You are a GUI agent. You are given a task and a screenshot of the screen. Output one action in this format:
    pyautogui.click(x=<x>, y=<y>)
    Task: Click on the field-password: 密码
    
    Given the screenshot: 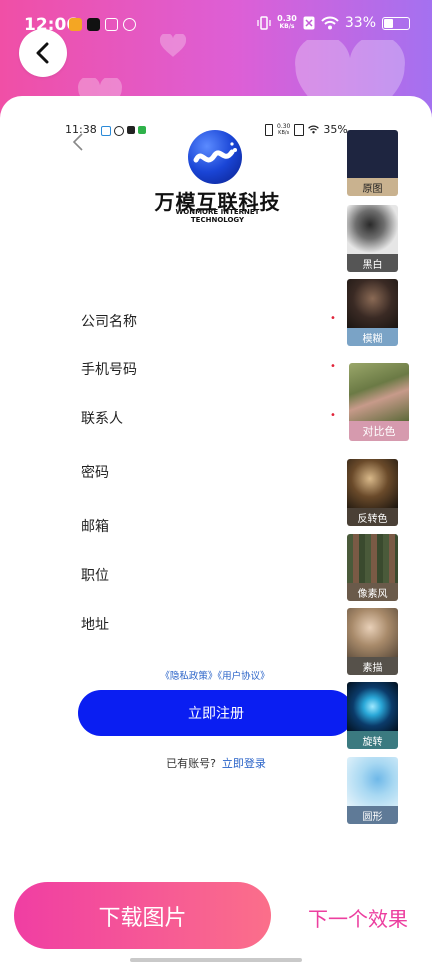 What is the action you would take?
    pyautogui.click(x=95, y=472)
    